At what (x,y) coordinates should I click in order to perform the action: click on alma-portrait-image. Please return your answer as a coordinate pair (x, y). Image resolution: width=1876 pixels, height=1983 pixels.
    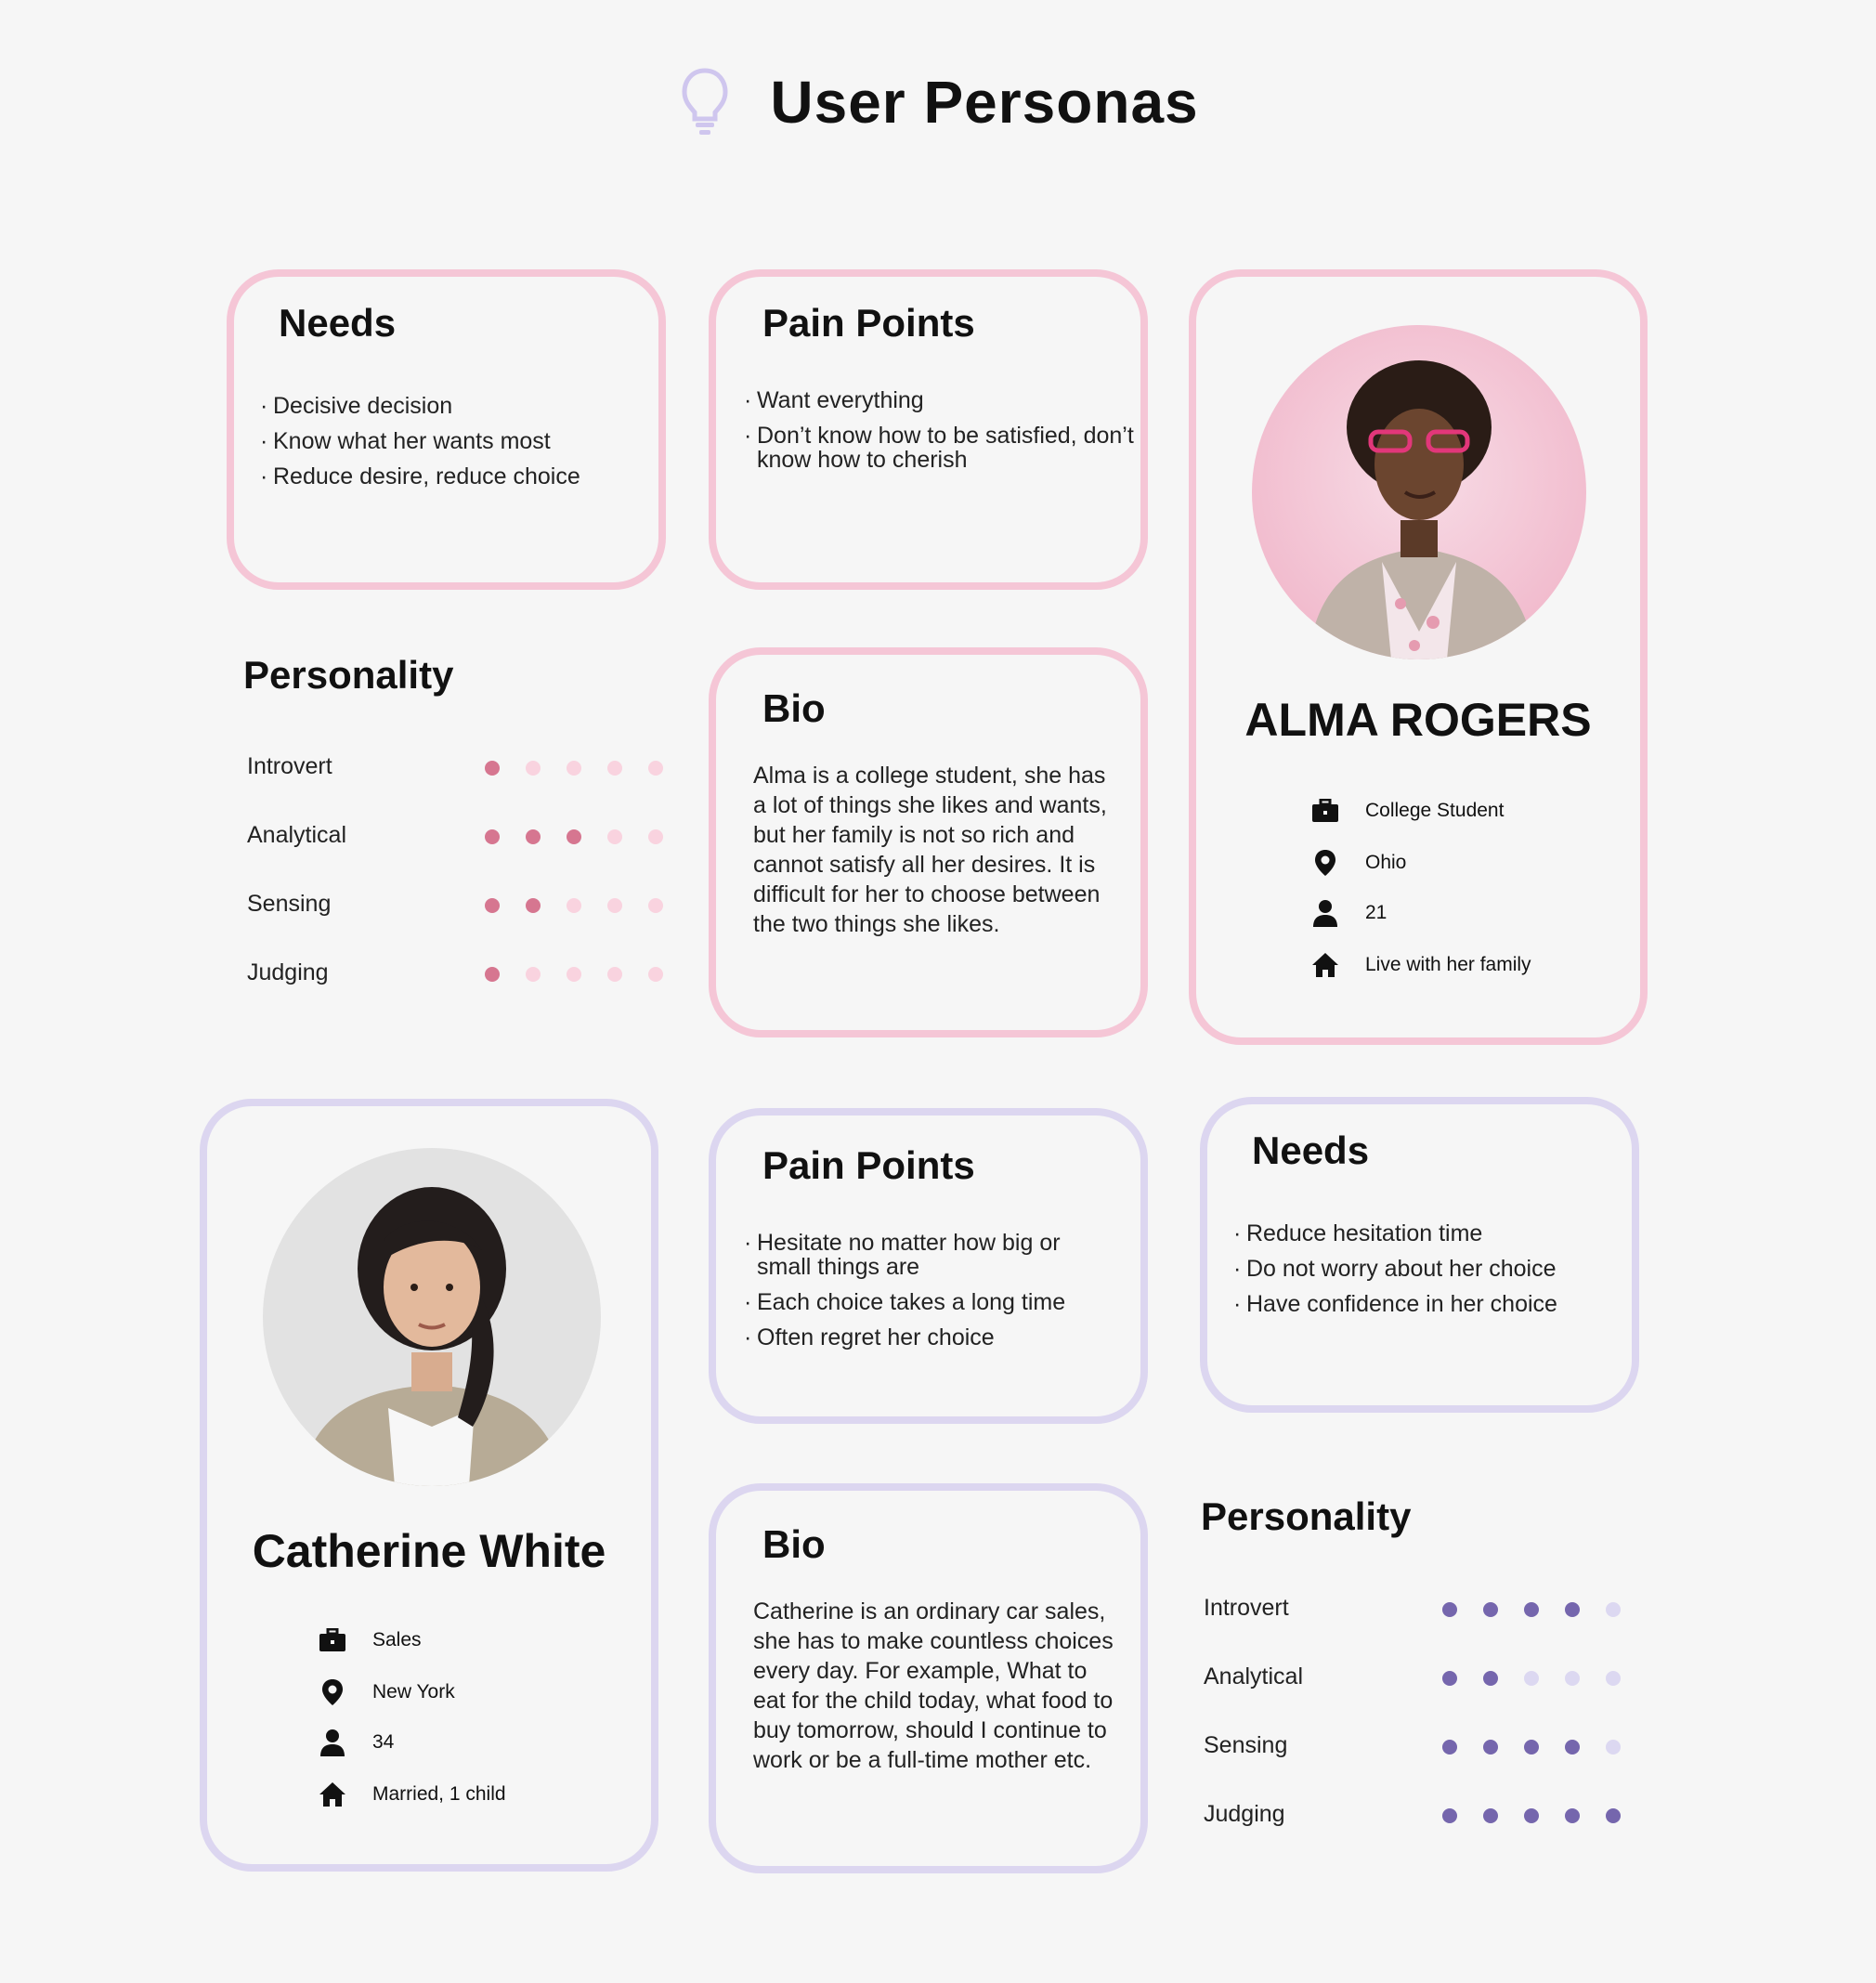
    Looking at the image, I should click on (1419, 492).